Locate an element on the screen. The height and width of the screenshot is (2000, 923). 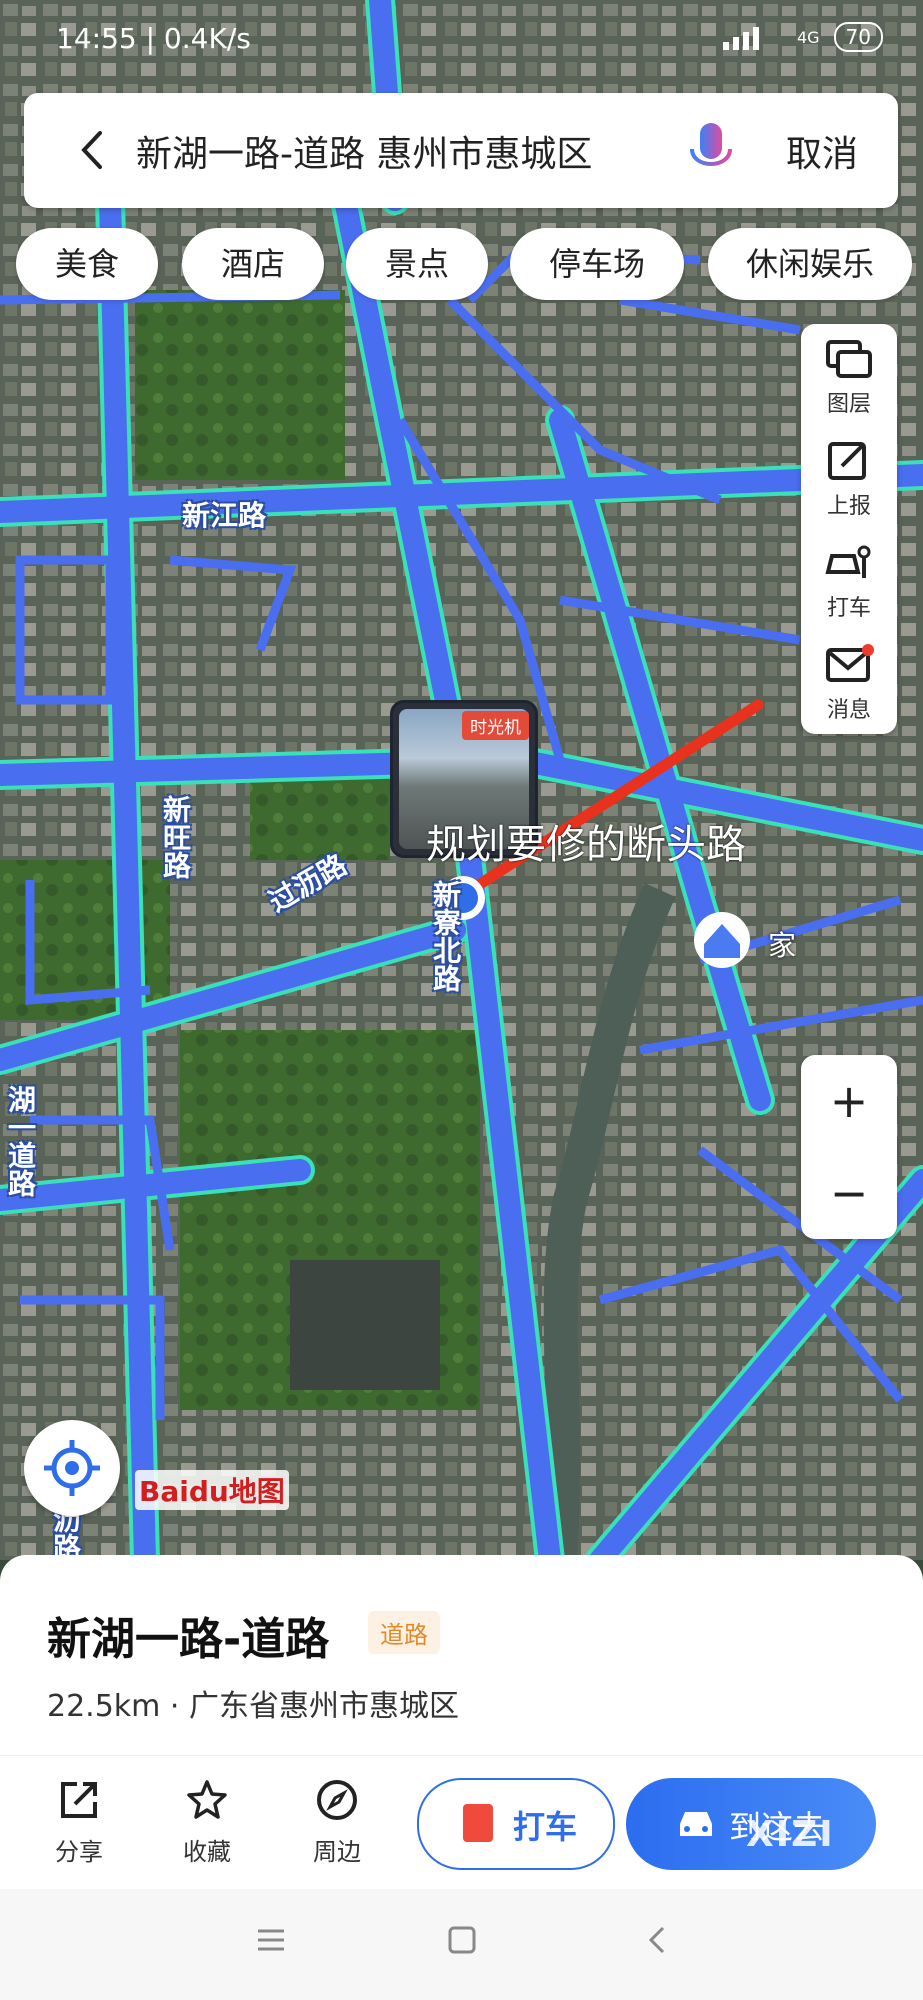
signal-icon is located at coordinates (740, 38).